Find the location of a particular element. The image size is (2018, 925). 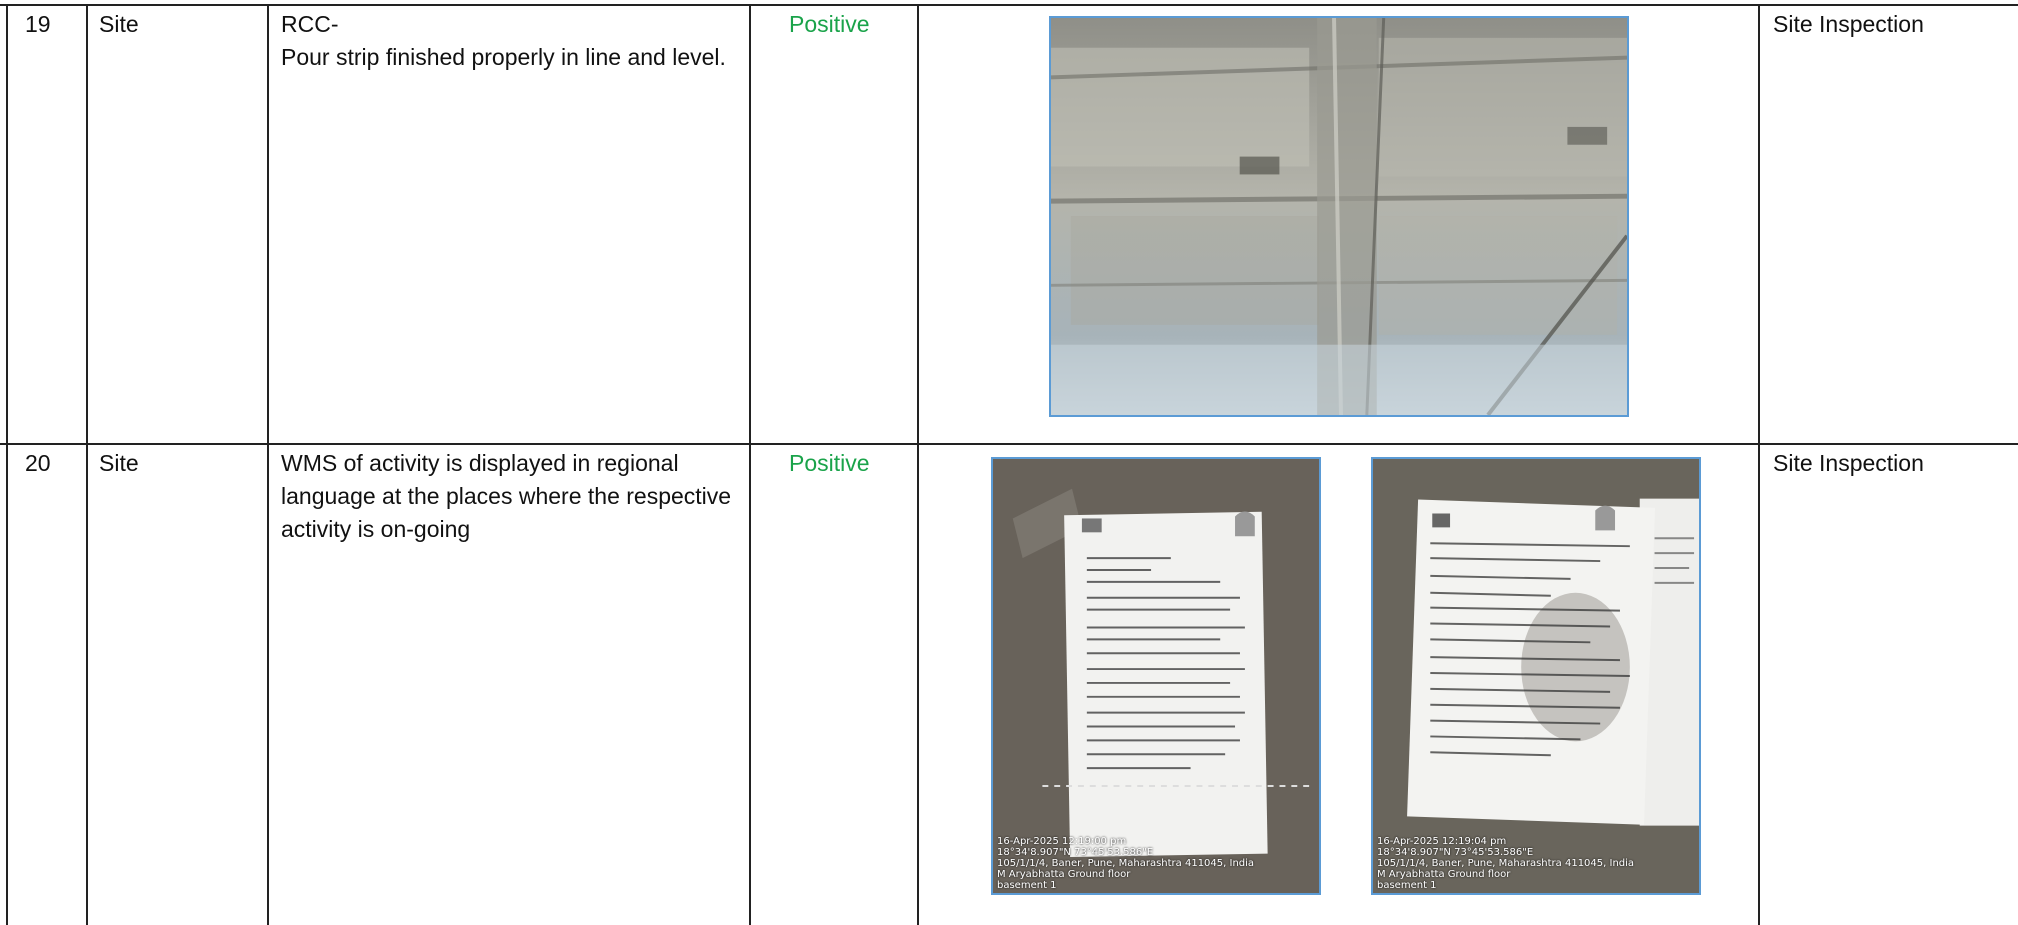

table-row-19-location: Site is located at coordinates (119, 24).